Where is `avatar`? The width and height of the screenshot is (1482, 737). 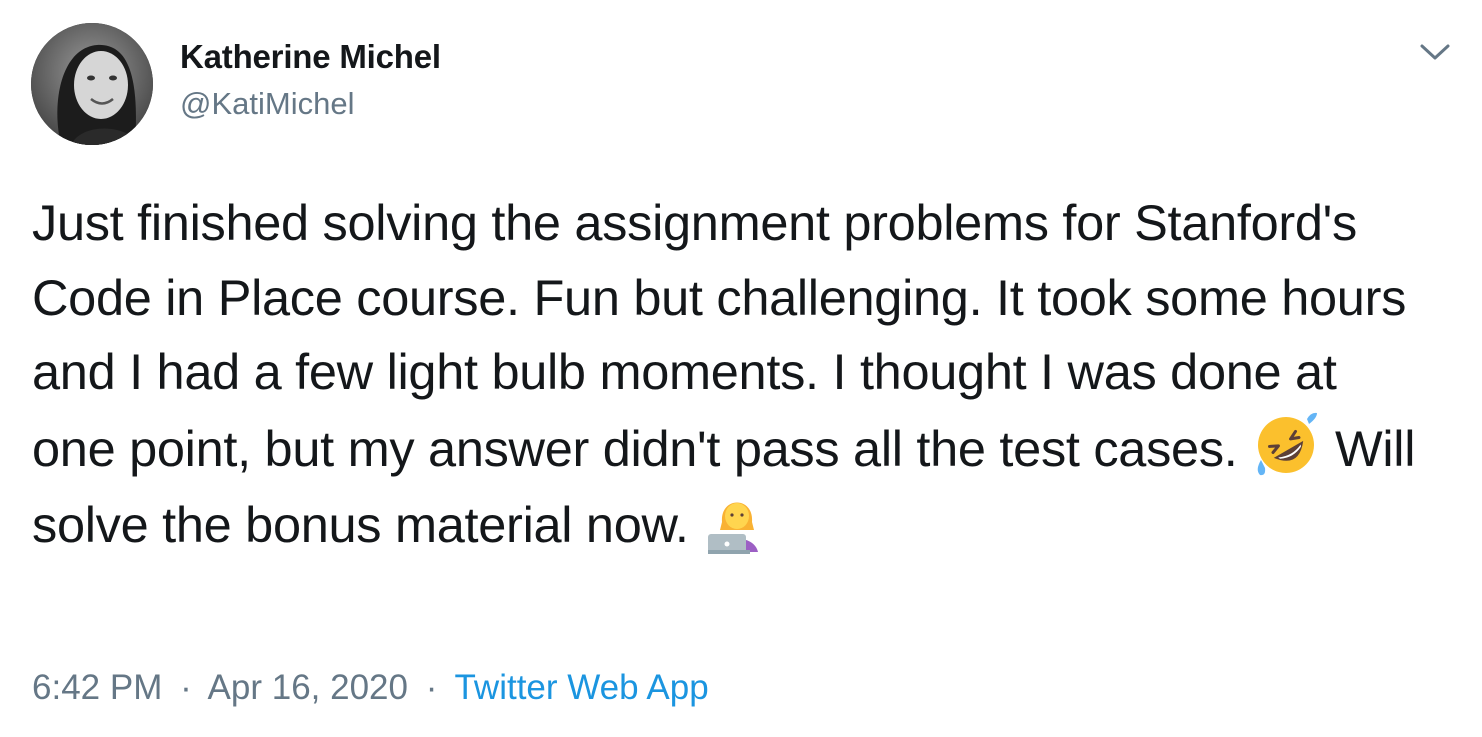
avatar is located at coordinates (92, 84).